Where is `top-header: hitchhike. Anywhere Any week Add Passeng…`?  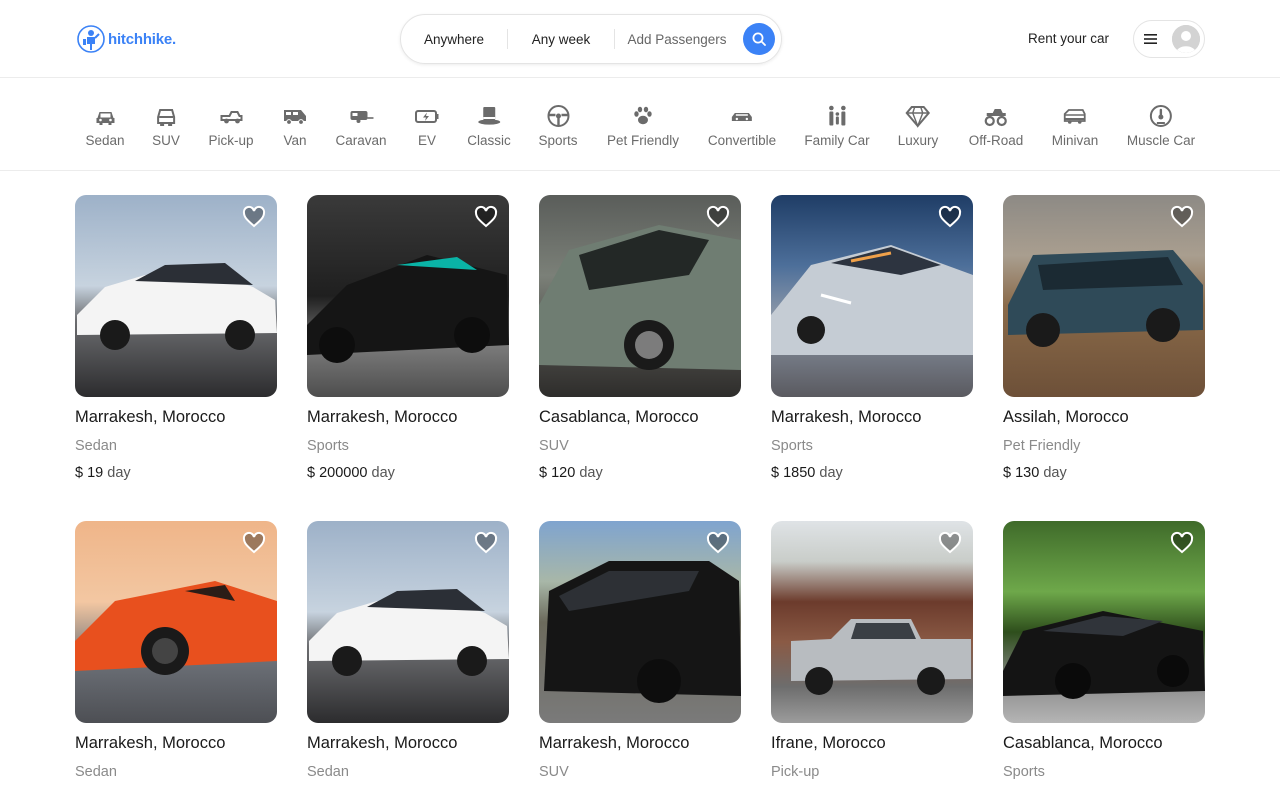 top-header: hitchhike. Anywhere Any week Add Passeng… is located at coordinates (640, 39).